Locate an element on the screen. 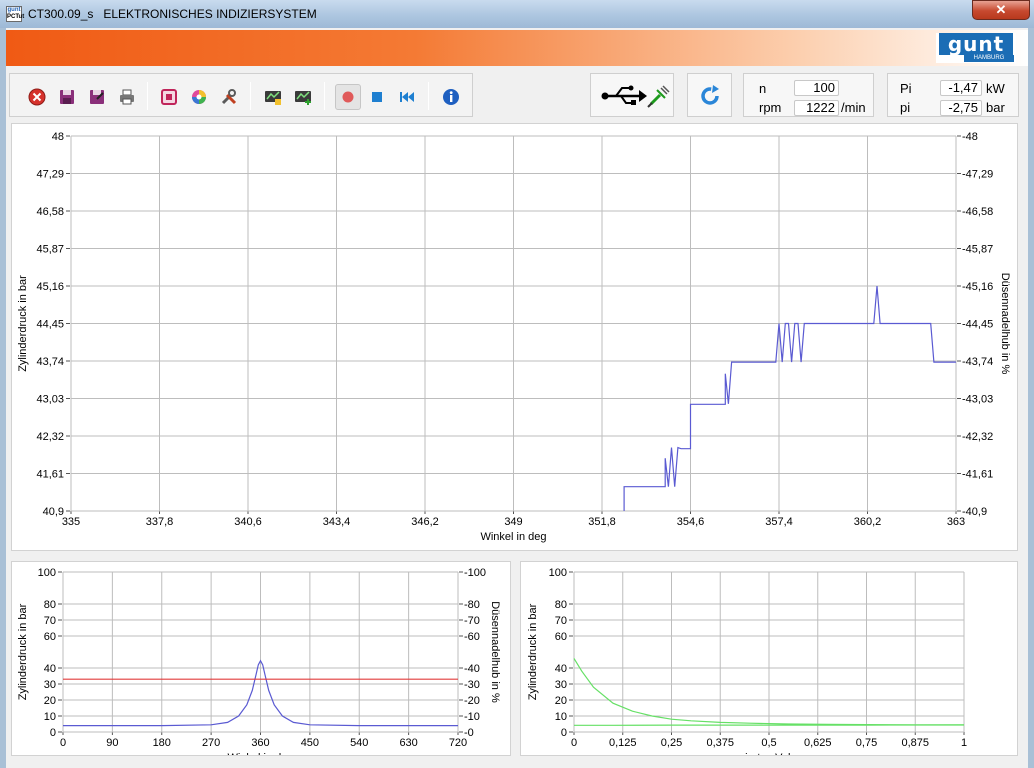  x-tick-label: 346,2 is located at coordinates (425, 522).